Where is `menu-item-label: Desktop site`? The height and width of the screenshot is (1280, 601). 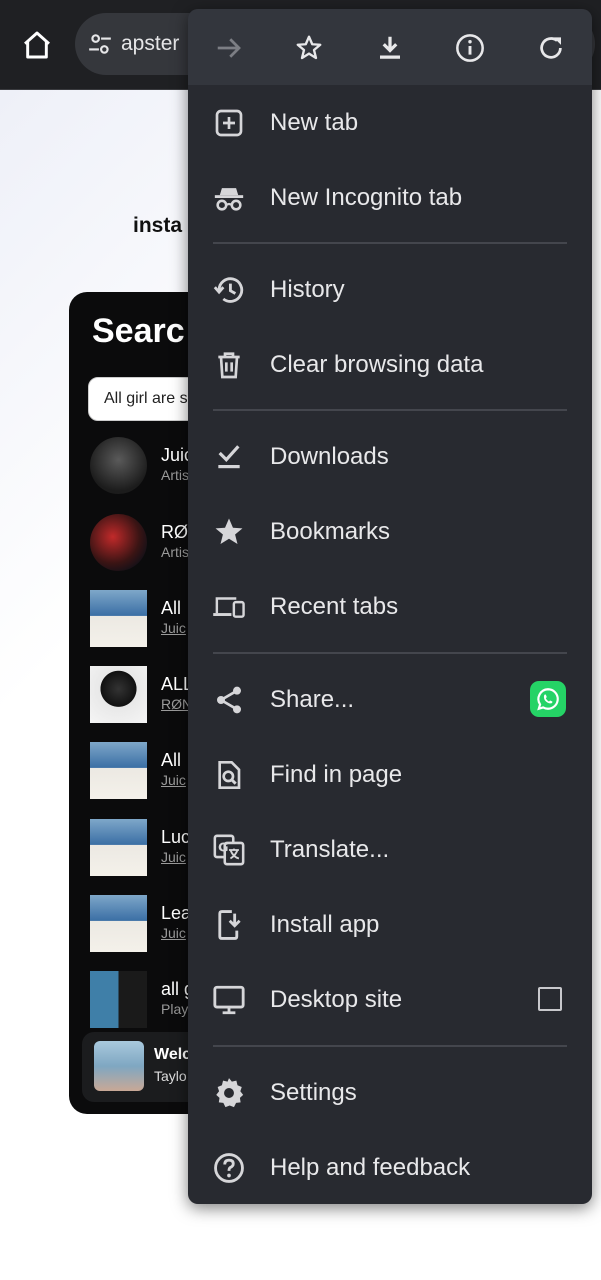
menu-item-label: Desktop site is located at coordinates (336, 999).